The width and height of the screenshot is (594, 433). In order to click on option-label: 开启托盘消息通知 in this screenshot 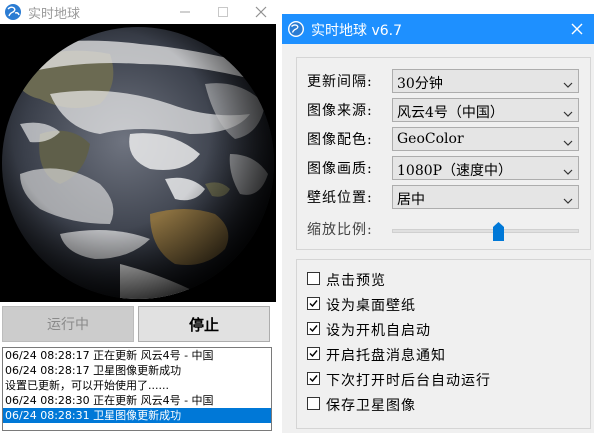, I will do `click(386, 356)`.